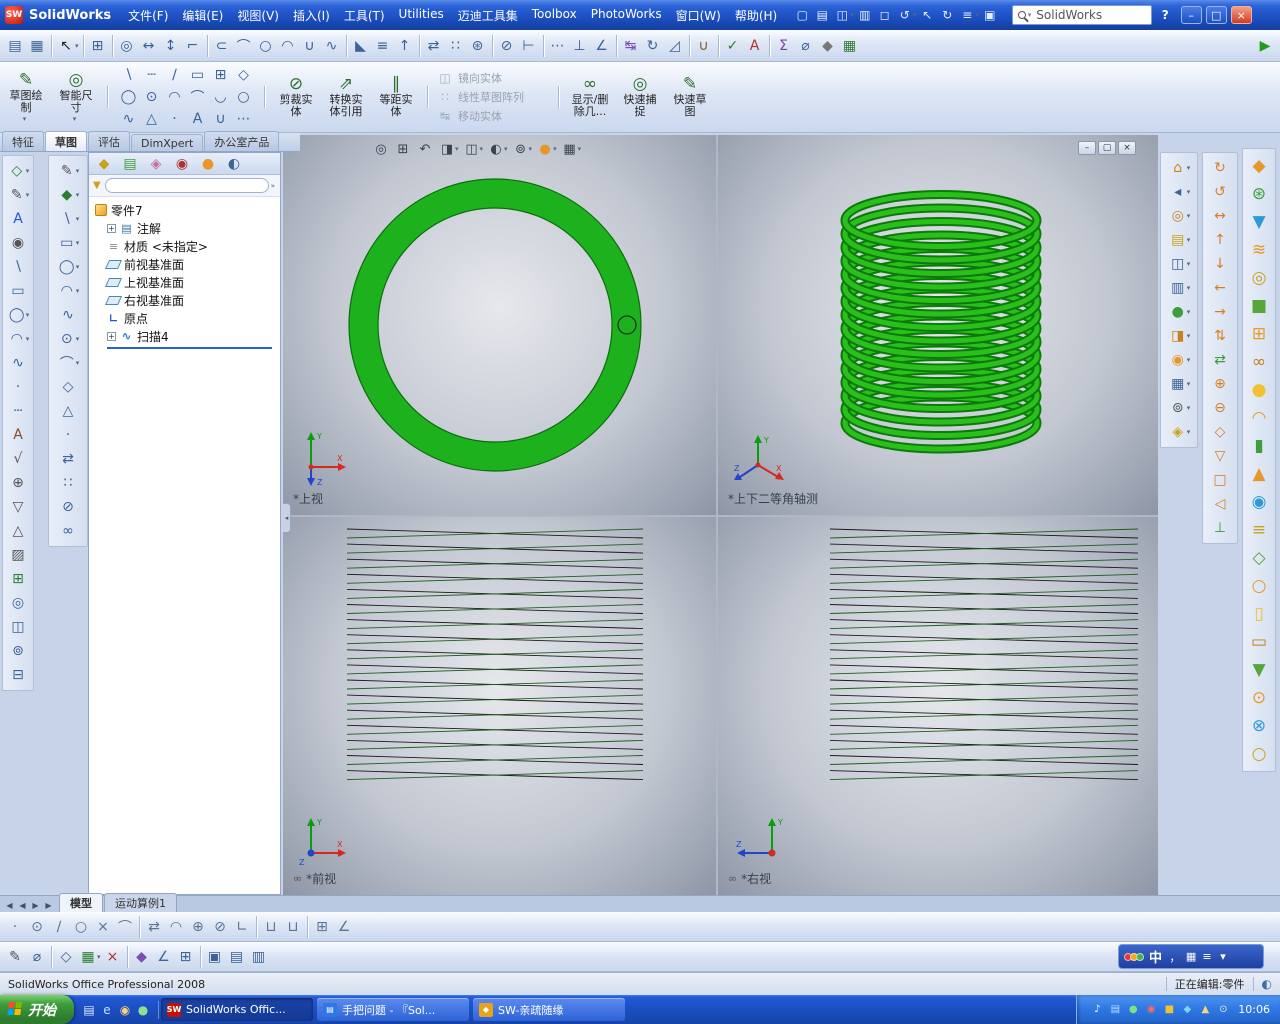 The image size is (1280, 1024). Describe the element at coordinates (1259, 754) in the screenshot. I see `madi-seal-icon: ○` at that location.